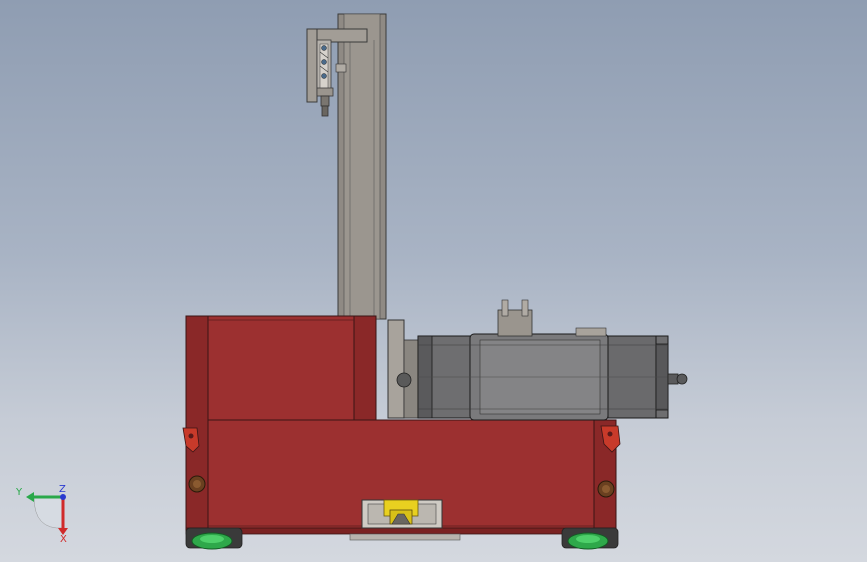 This screenshot has height=562, width=867. I want to click on rear-bolt, so click(606, 489).